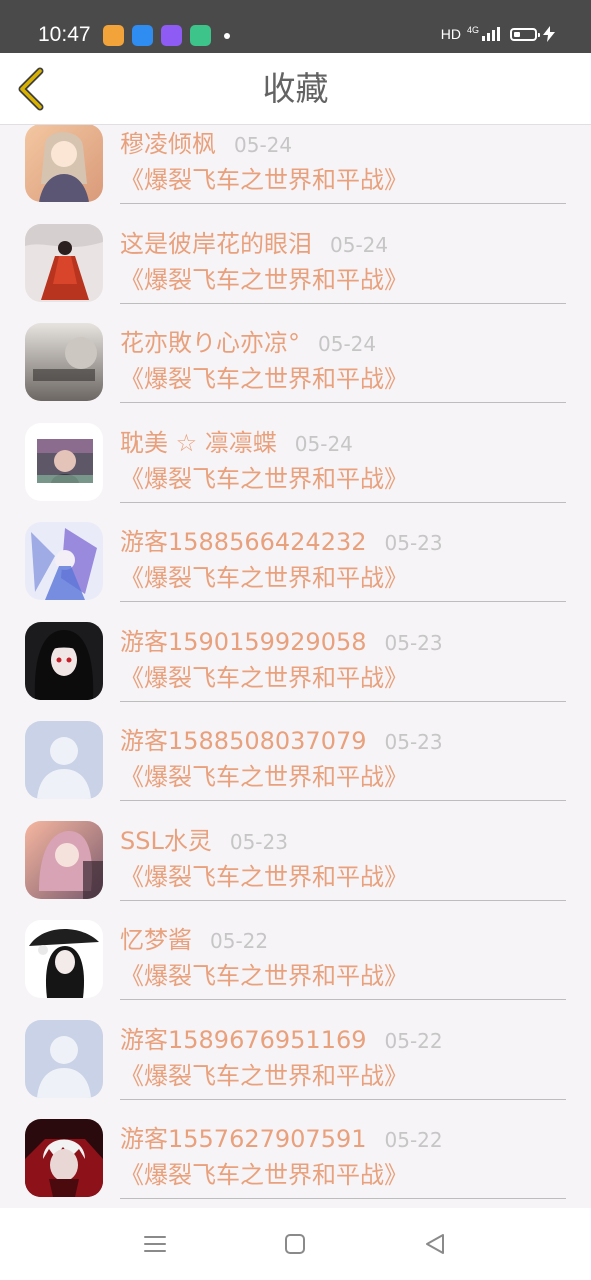 This screenshot has width=591, height=1280. What do you see at coordinates (243, 741) in the screenshot?
I see `user-name: 游客1588508037079` at bounding box center [243, 741].